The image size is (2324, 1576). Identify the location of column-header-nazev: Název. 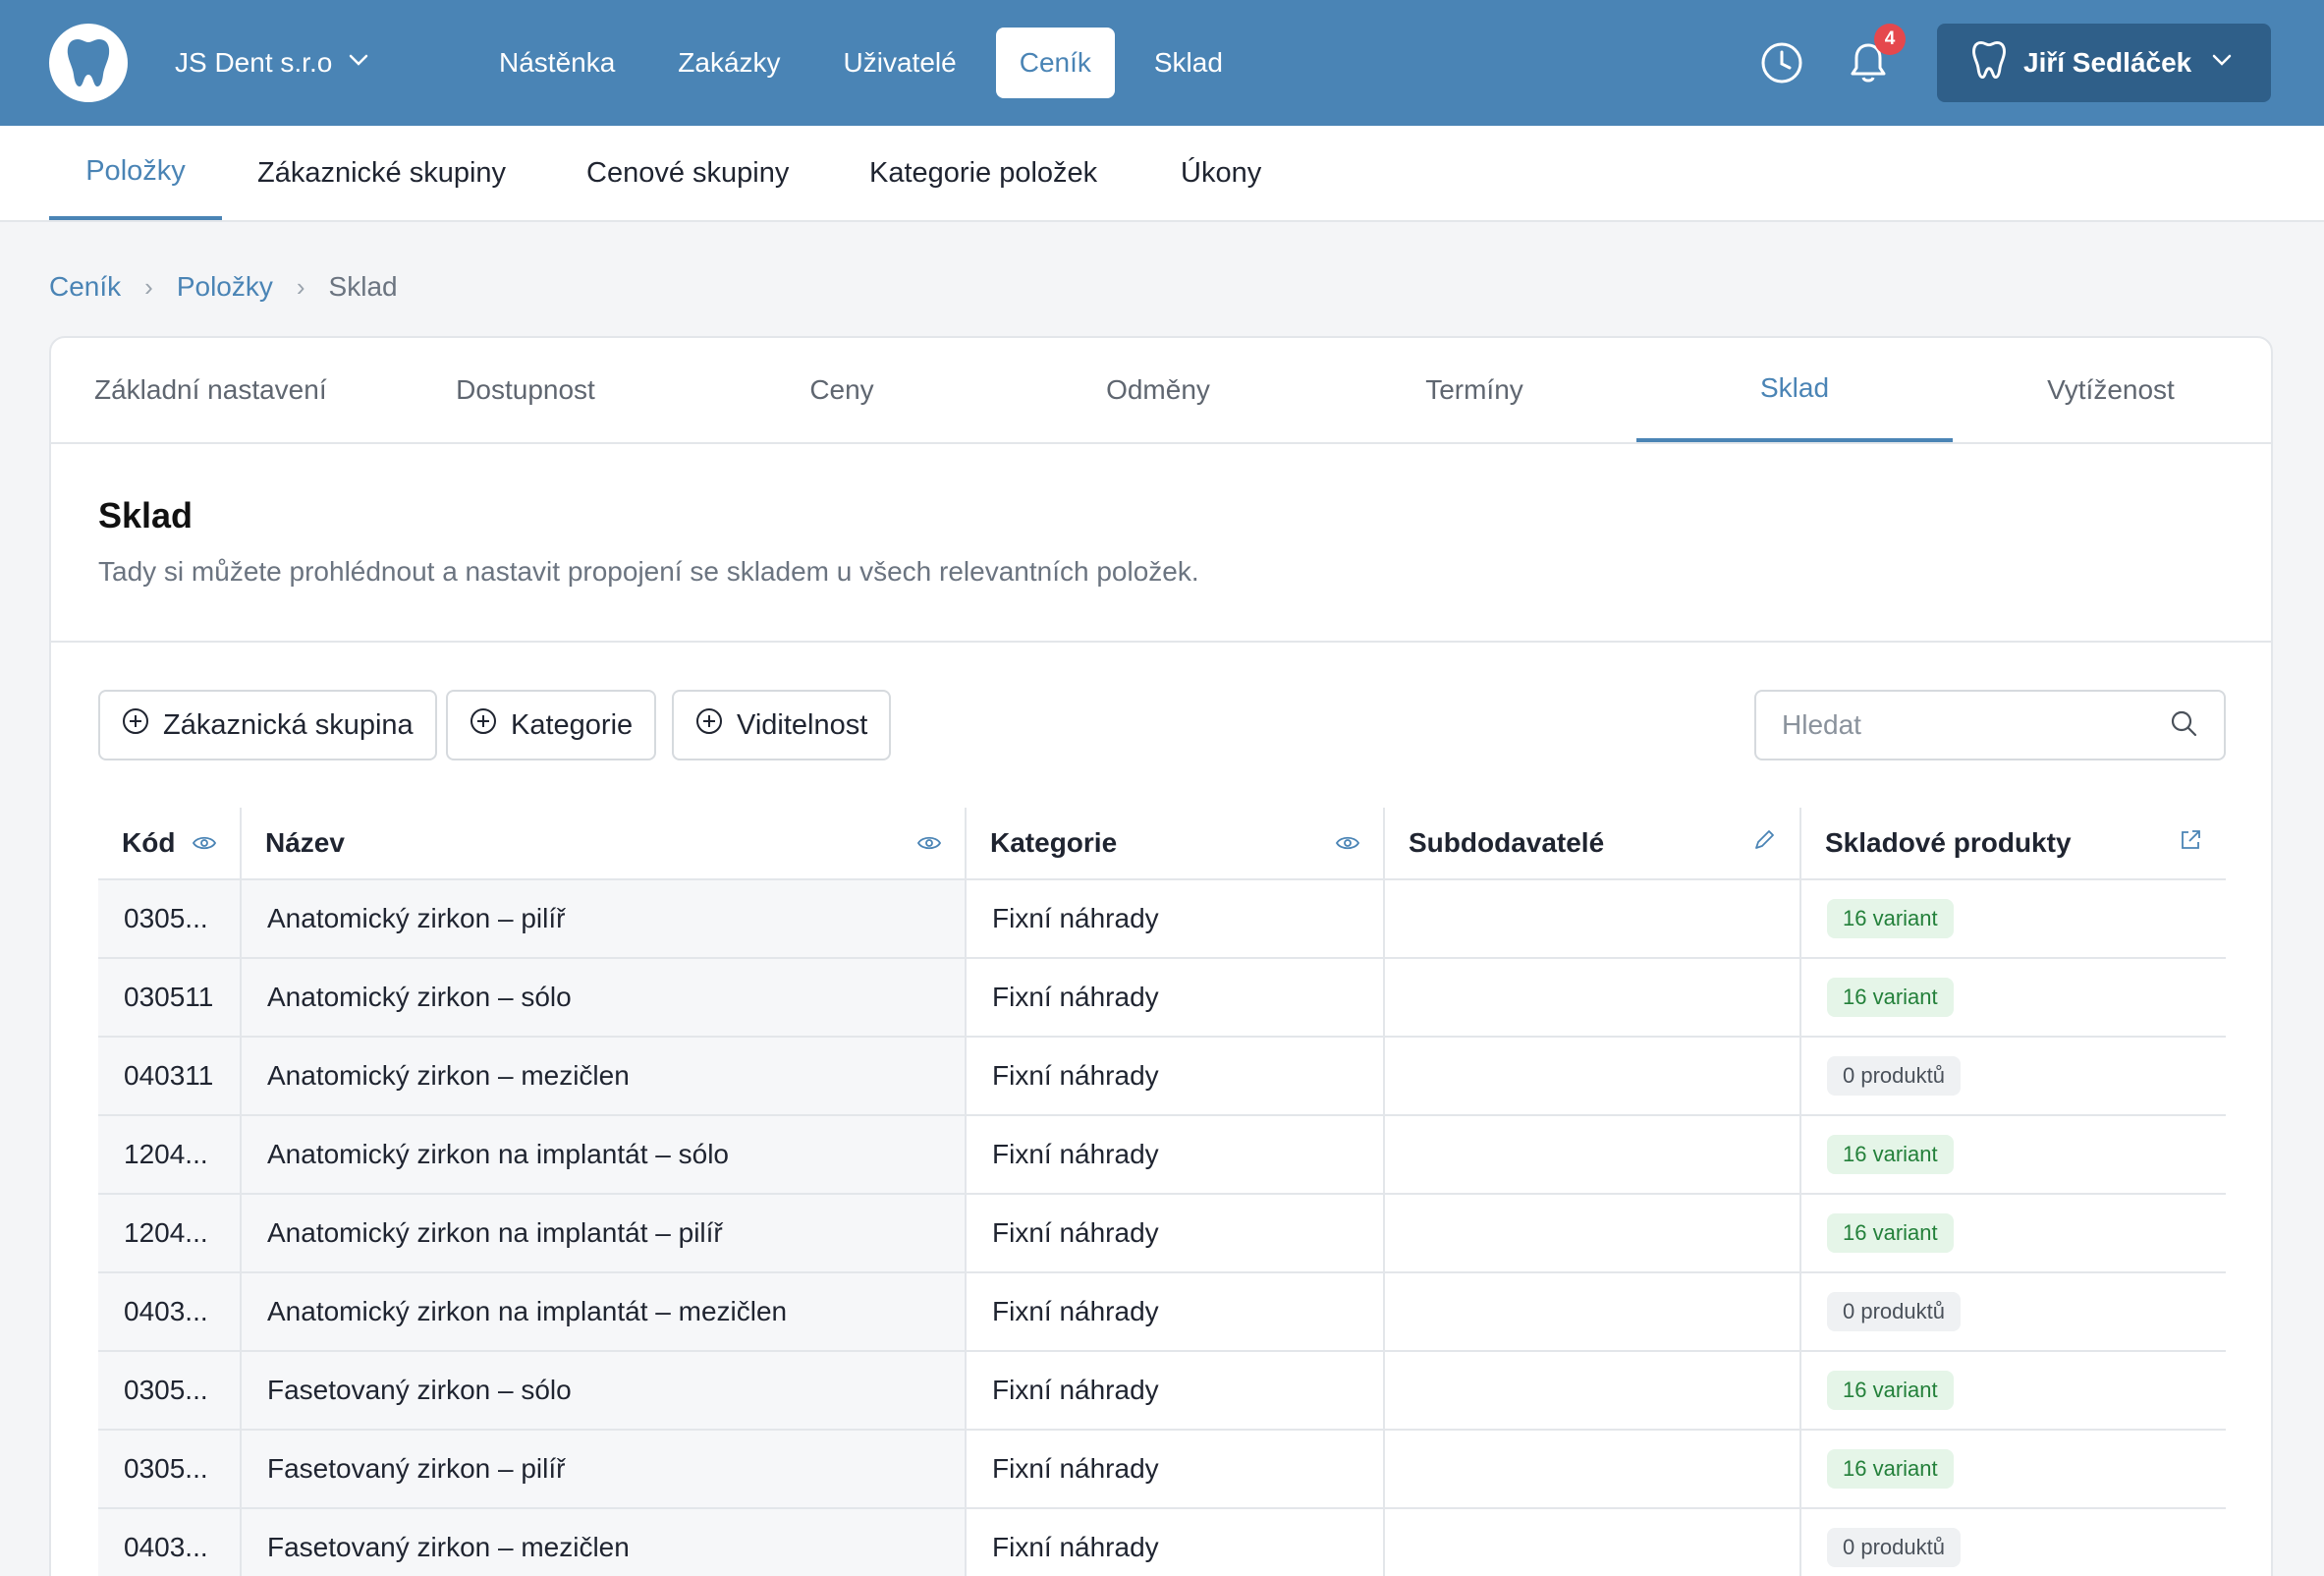
(604, 843).